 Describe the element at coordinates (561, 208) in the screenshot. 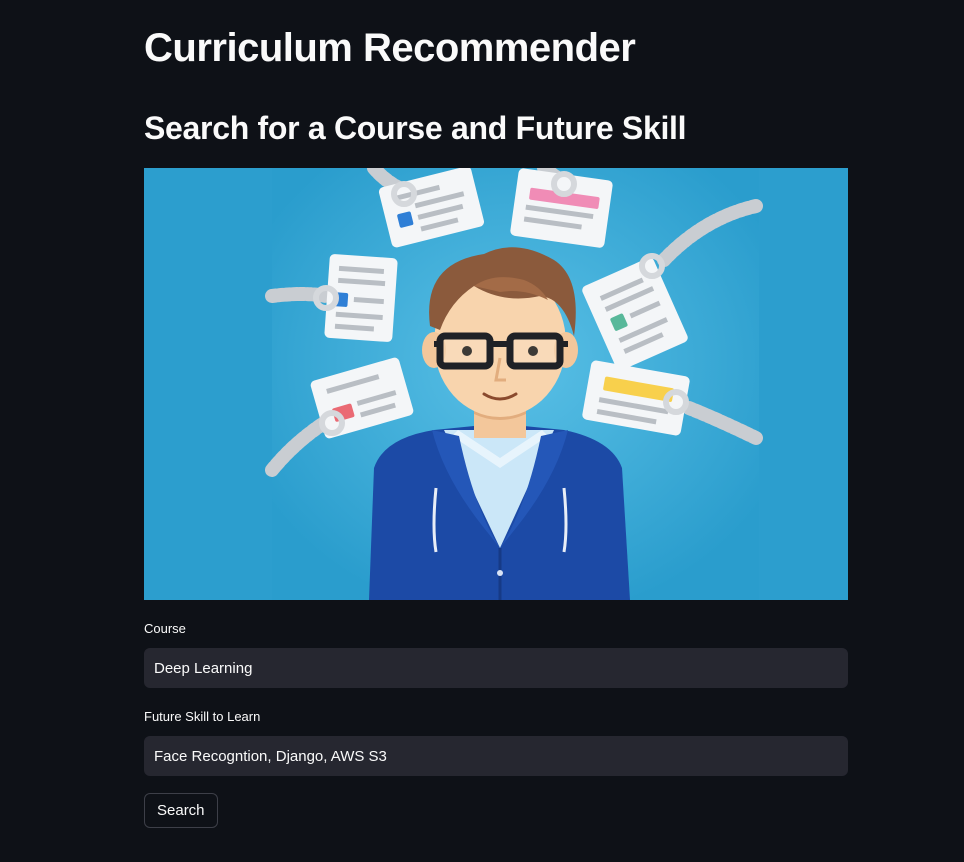

I see `doc-card-top-center` at that location.